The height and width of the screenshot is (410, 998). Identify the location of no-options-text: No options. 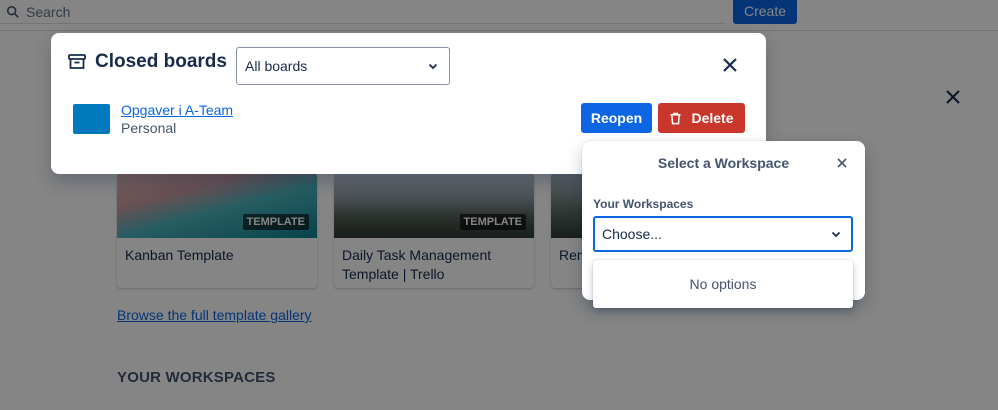
(723, 284).